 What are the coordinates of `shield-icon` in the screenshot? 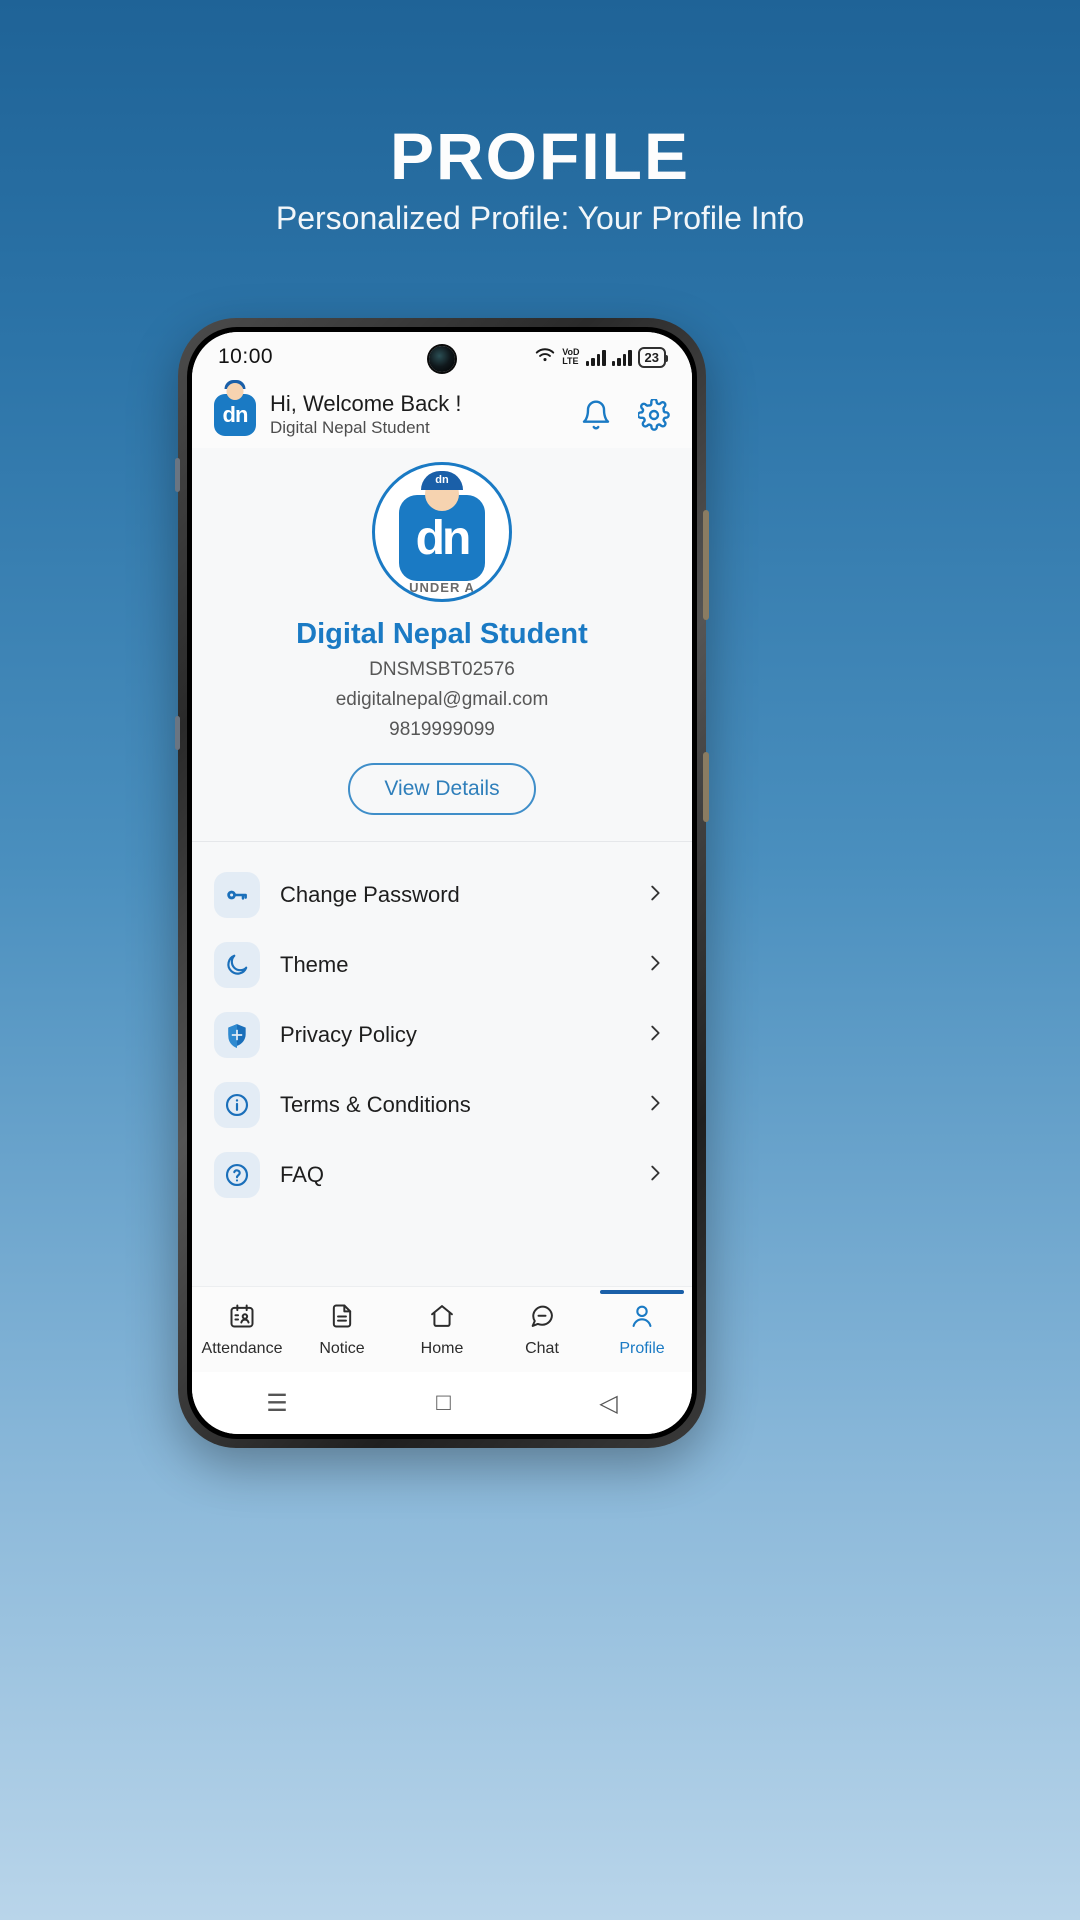 It's located at (237, 1035).